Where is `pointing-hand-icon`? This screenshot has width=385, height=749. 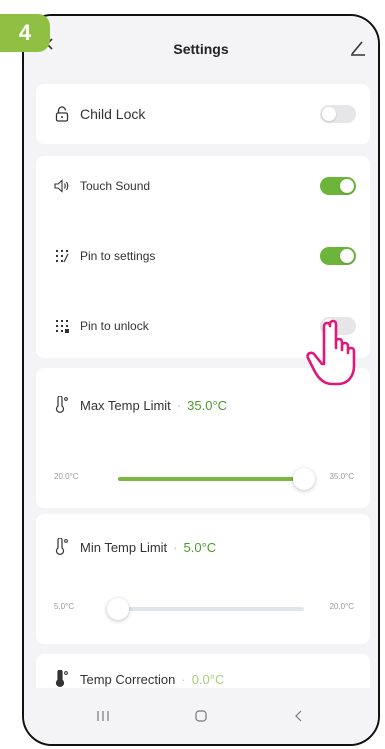
pointing-hand-icon is located at coordinates (331, 352).